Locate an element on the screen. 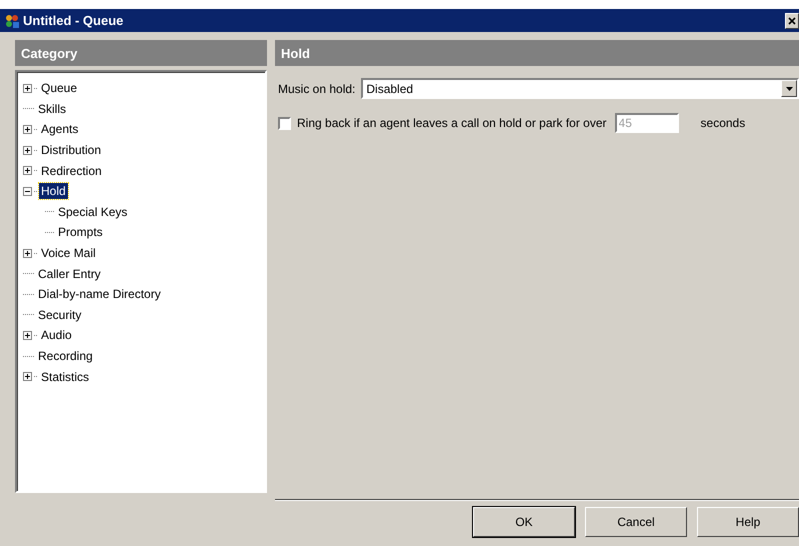 The image size is (799, 546). tree-item: Audio is located at coordinates (56, 335).